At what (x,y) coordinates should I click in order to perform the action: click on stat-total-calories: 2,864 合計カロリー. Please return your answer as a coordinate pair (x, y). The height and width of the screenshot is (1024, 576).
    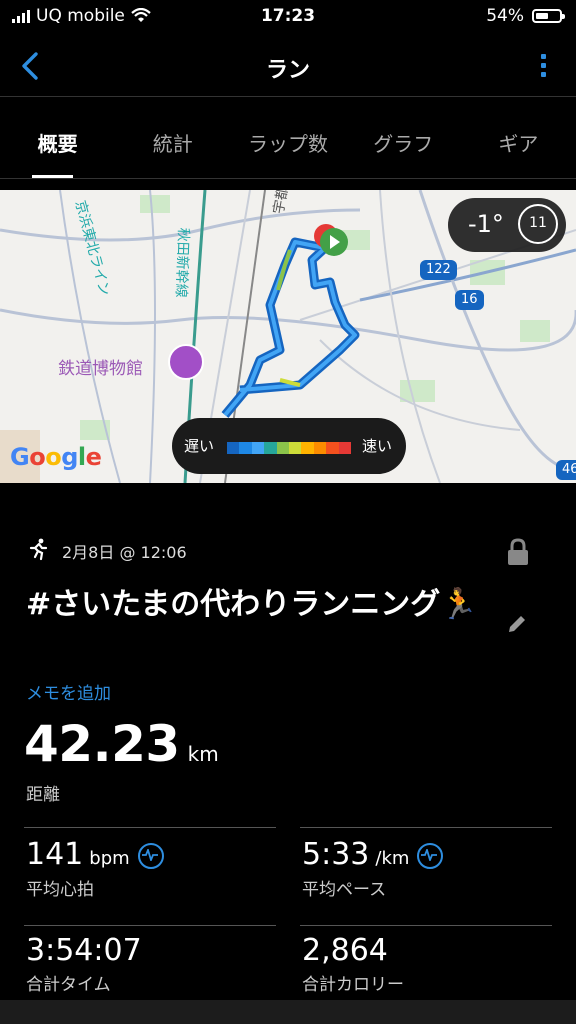
    Looking at the image, I should click on (353, 964).